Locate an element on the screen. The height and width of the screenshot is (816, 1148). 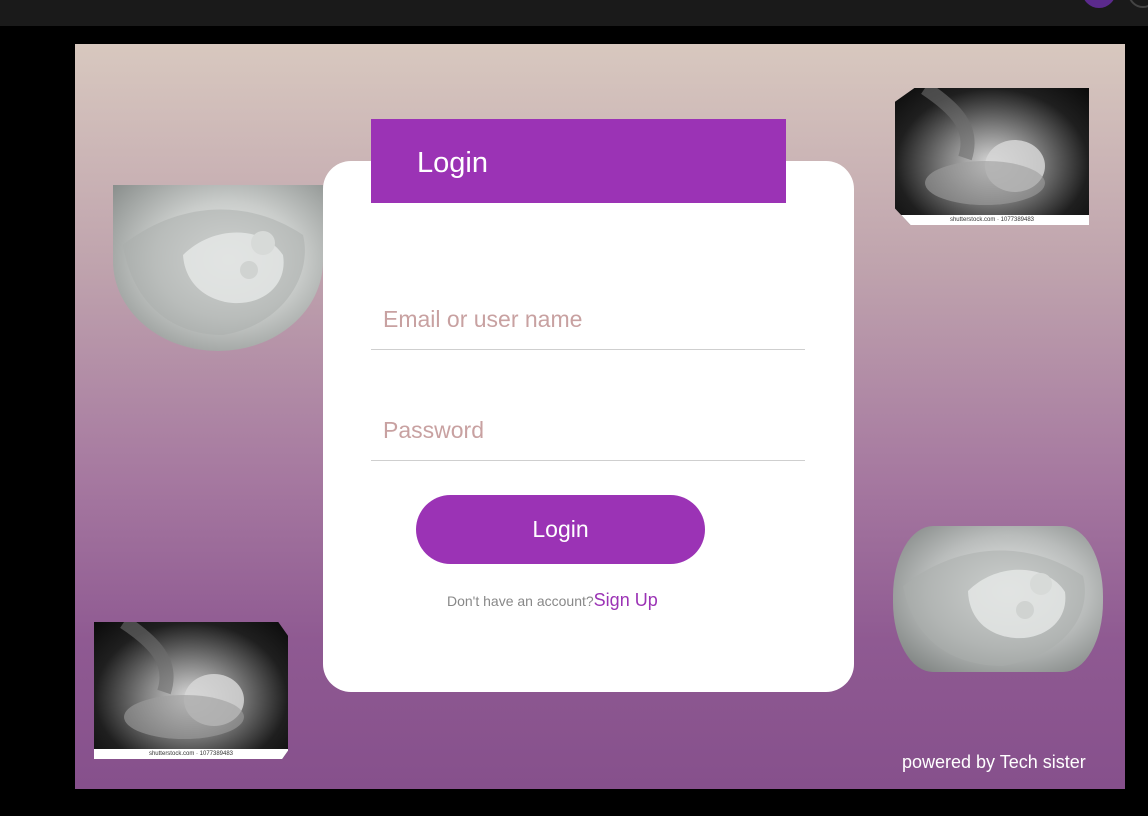
profile-avatar is located at coordinates (1099, 4).